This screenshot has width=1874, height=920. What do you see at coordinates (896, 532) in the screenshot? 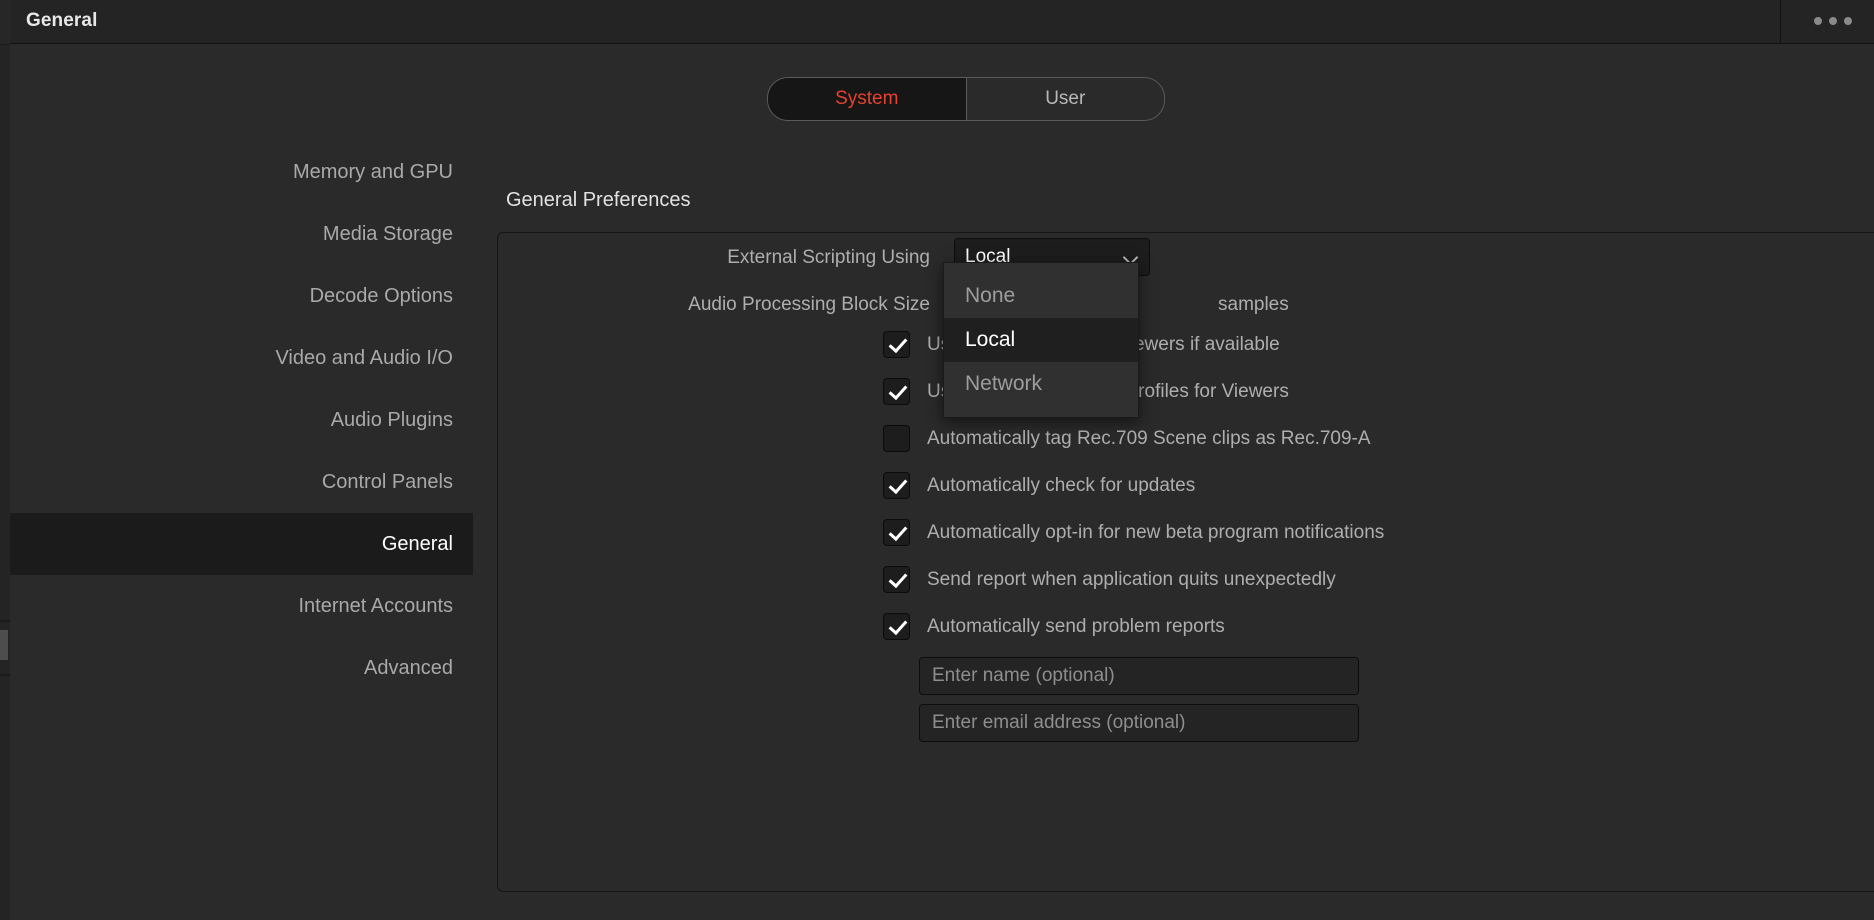
I see `checkbox-beta-optin` at bounding box center [896, 532].